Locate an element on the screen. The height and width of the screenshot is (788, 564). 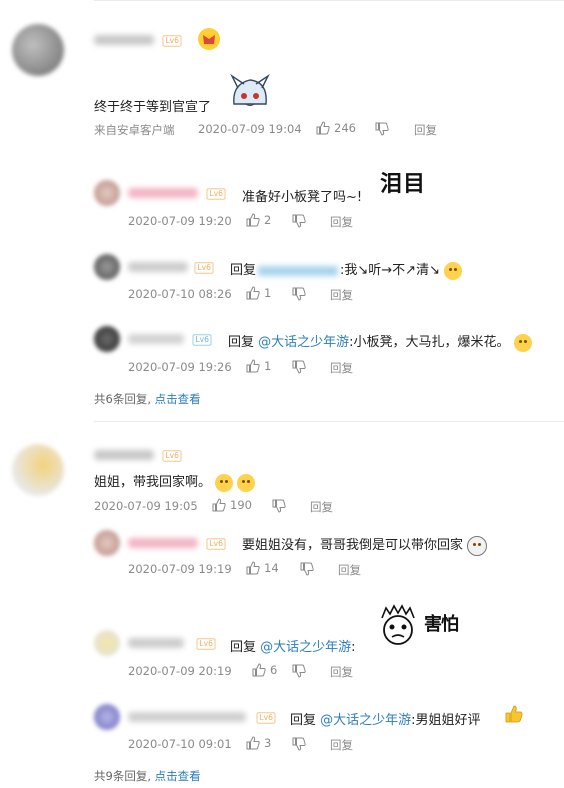
vip-badge-icon is located at coordinates (209, 39).